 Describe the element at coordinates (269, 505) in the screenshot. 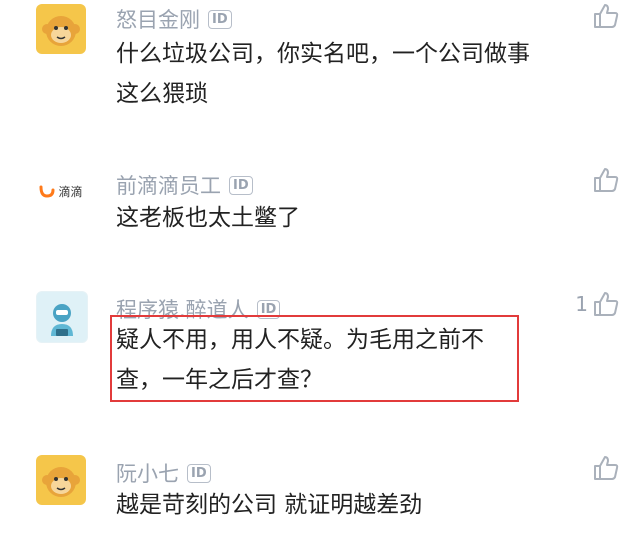

I see `comment-text: 越是苛刻的公司 就证明越差劲` at that location.